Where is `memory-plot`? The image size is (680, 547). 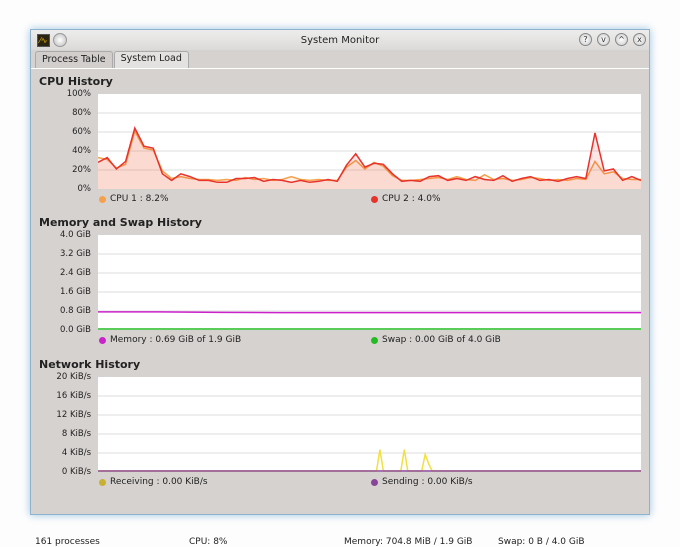 memory-plot is located at coordinates (369, 282).